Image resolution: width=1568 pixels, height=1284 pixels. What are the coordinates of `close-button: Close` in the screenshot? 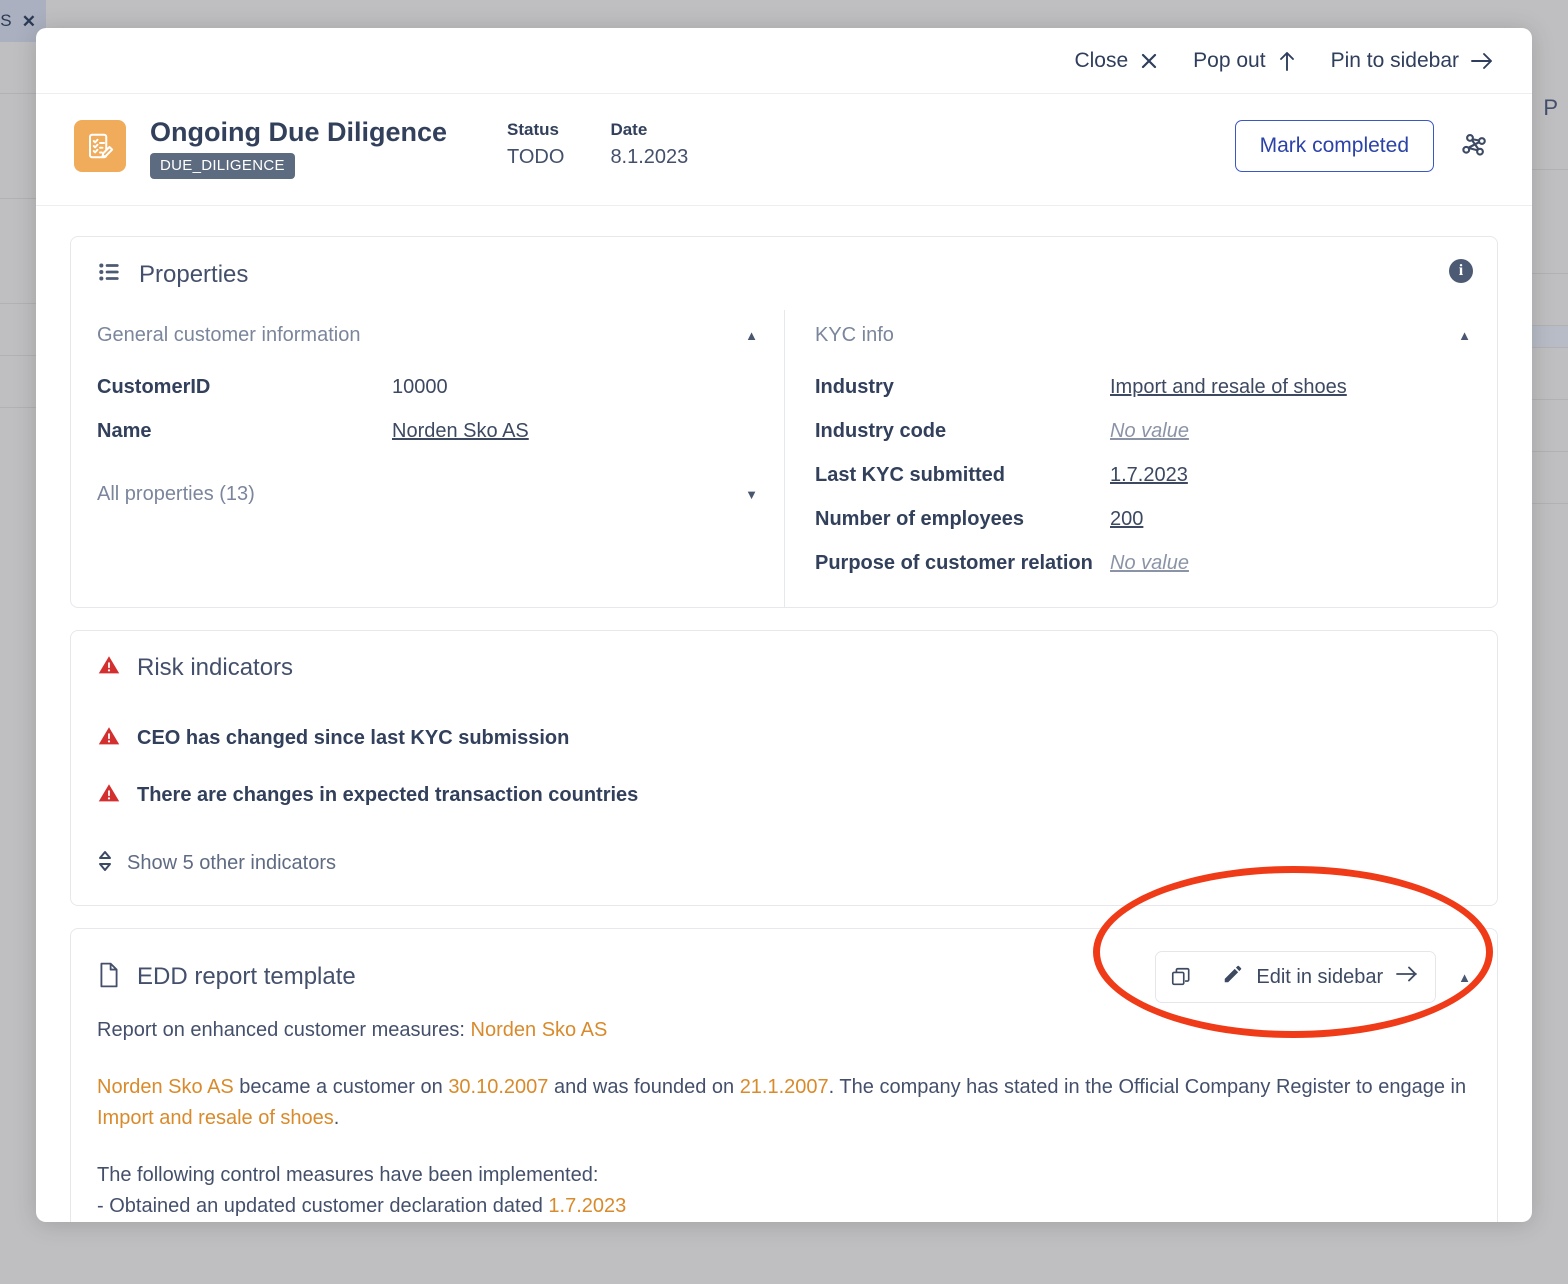 It's located at (1116, 61).